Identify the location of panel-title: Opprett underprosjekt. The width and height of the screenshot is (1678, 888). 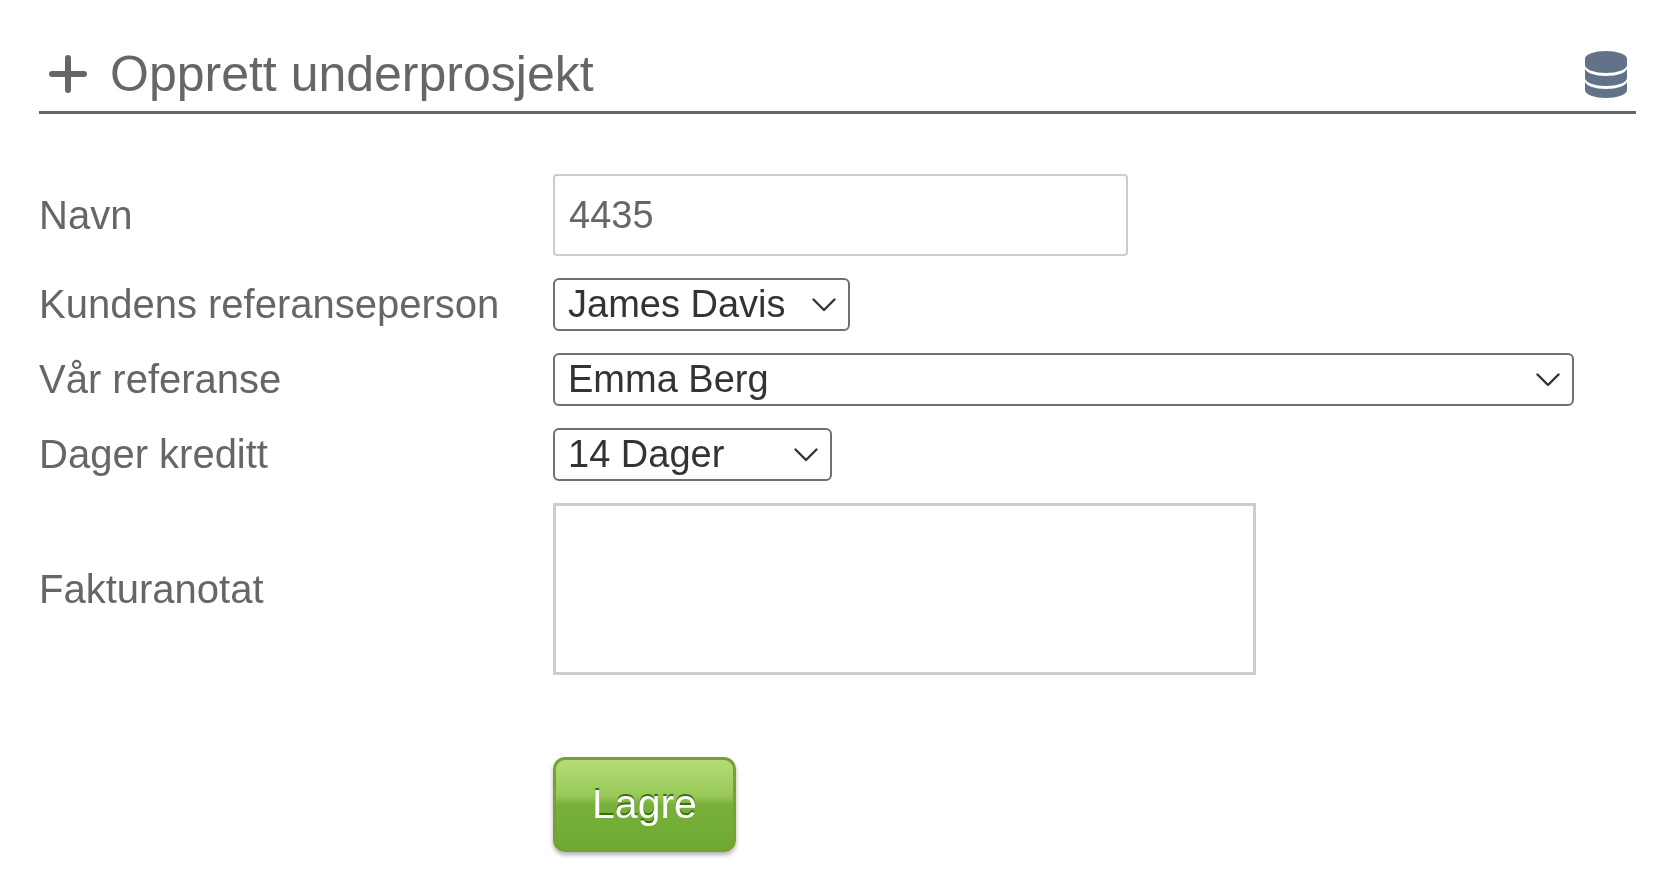
(352, 74).